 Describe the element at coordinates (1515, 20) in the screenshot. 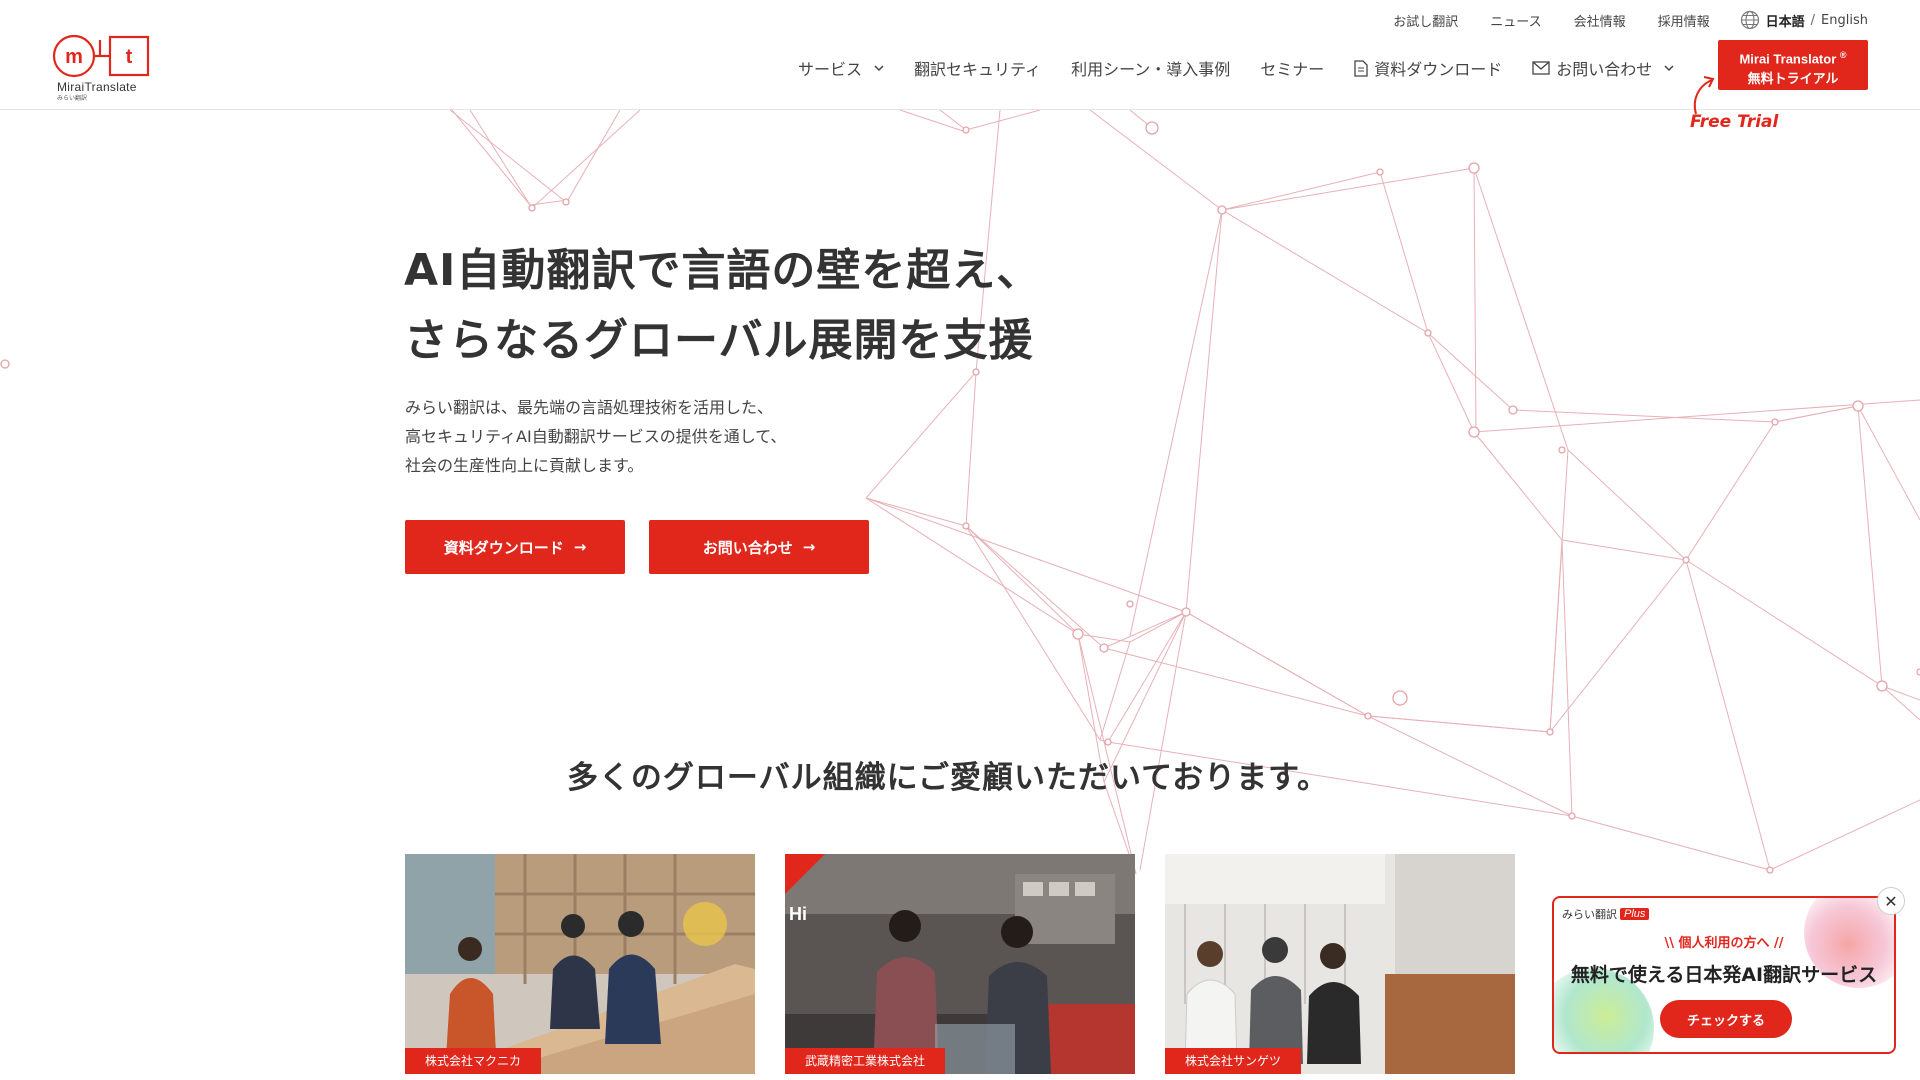

I see `news-link: ニュース` at that location.